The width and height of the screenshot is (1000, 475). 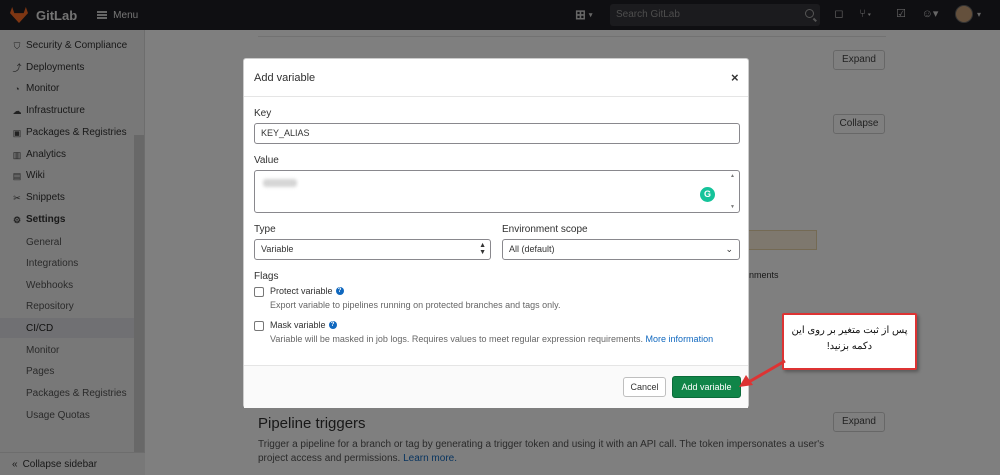 What do you see at coordinates (532, 249) in the screenshot?
I see `environment-scope-value: All (default)` at bounding box center [532, 249].